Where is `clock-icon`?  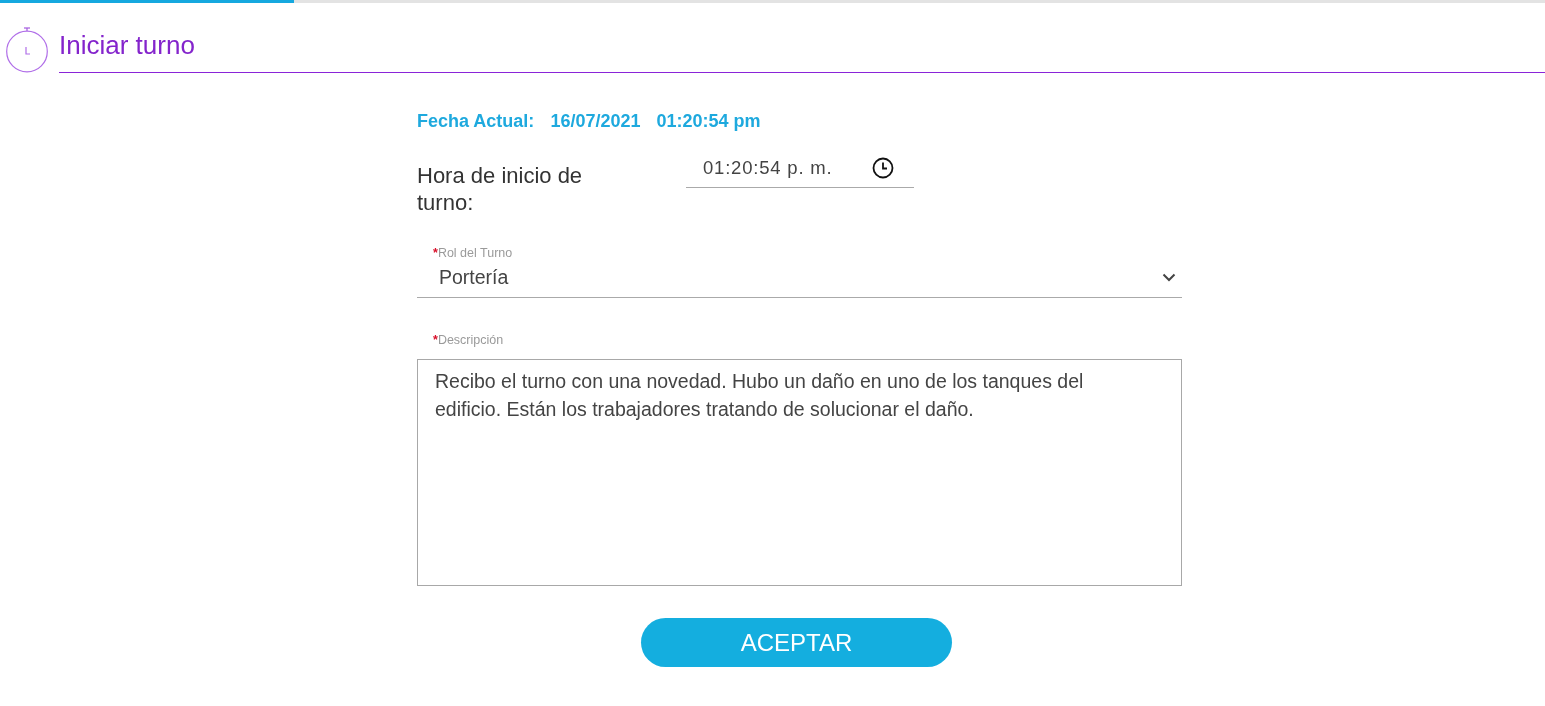
clock-icon is located at coordinates (883, 167).